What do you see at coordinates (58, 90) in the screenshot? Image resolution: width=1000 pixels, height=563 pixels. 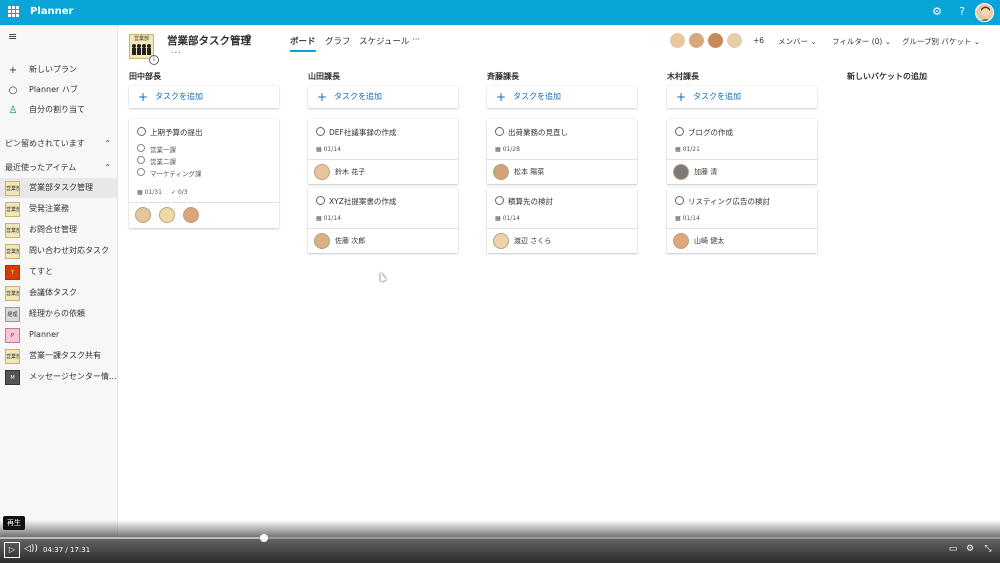 I see `sidebar-item-planner-hub: ○ Planner ハブ` at bounding box center [58, 90].